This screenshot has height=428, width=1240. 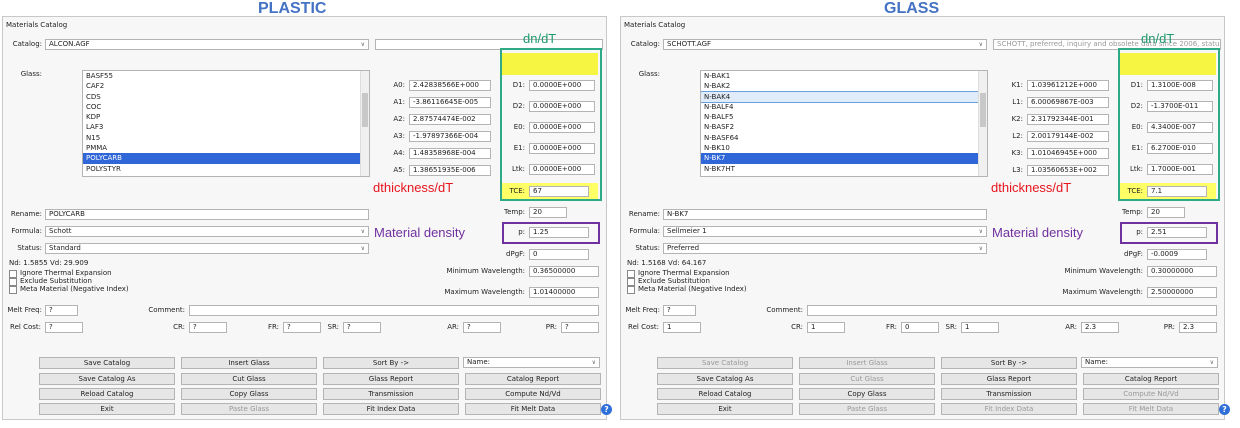 What do you see at coordinates (207, 231) in the screenshot?
I see `formula-select: Schott` at bounding box center [207, 231].